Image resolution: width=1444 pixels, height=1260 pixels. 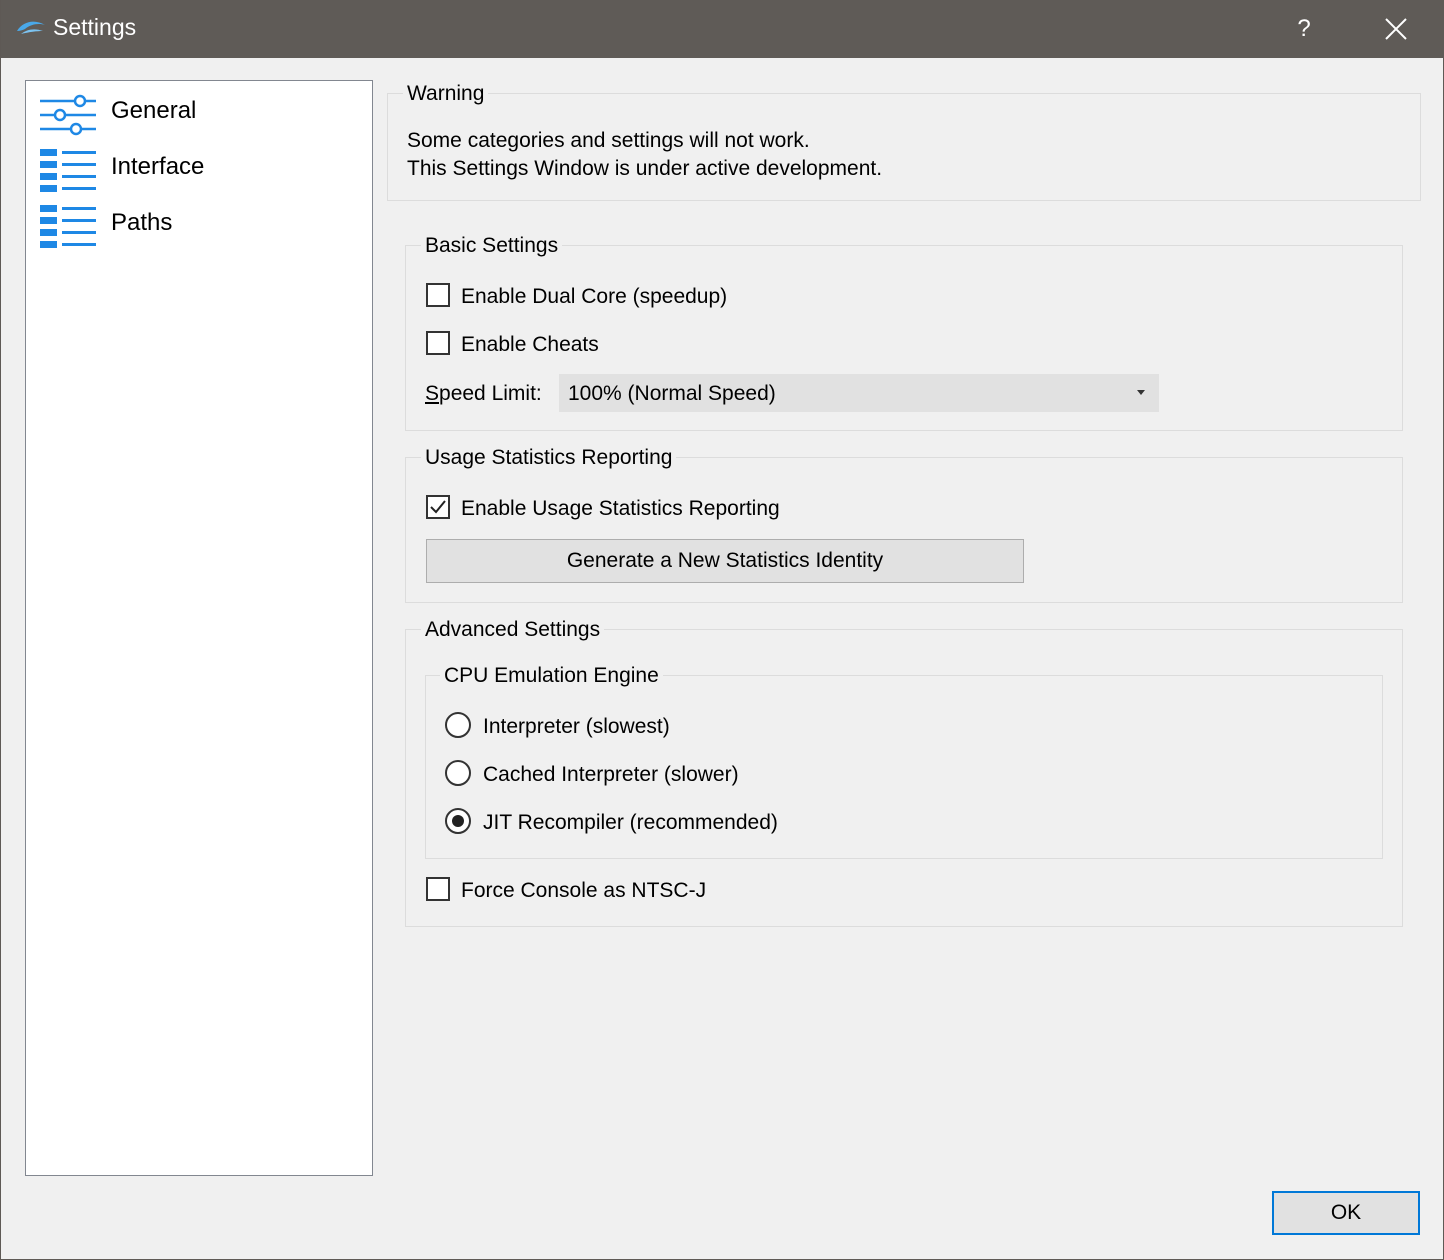 What do you see at coordinates (1304, 29) in the screenshot?
I see `help-button: ?` at bounding box center [1304, 29].